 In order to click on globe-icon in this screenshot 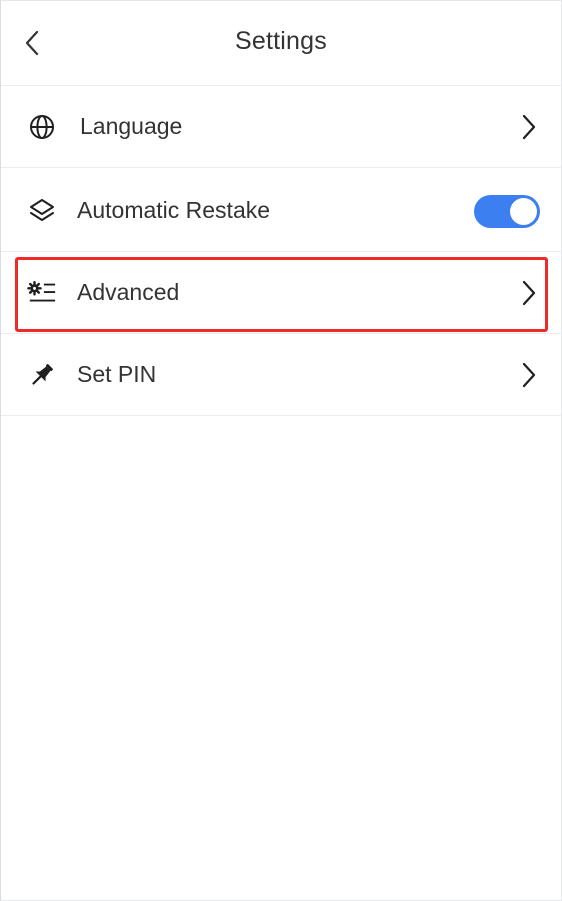, I will do `click(42, 127)`.